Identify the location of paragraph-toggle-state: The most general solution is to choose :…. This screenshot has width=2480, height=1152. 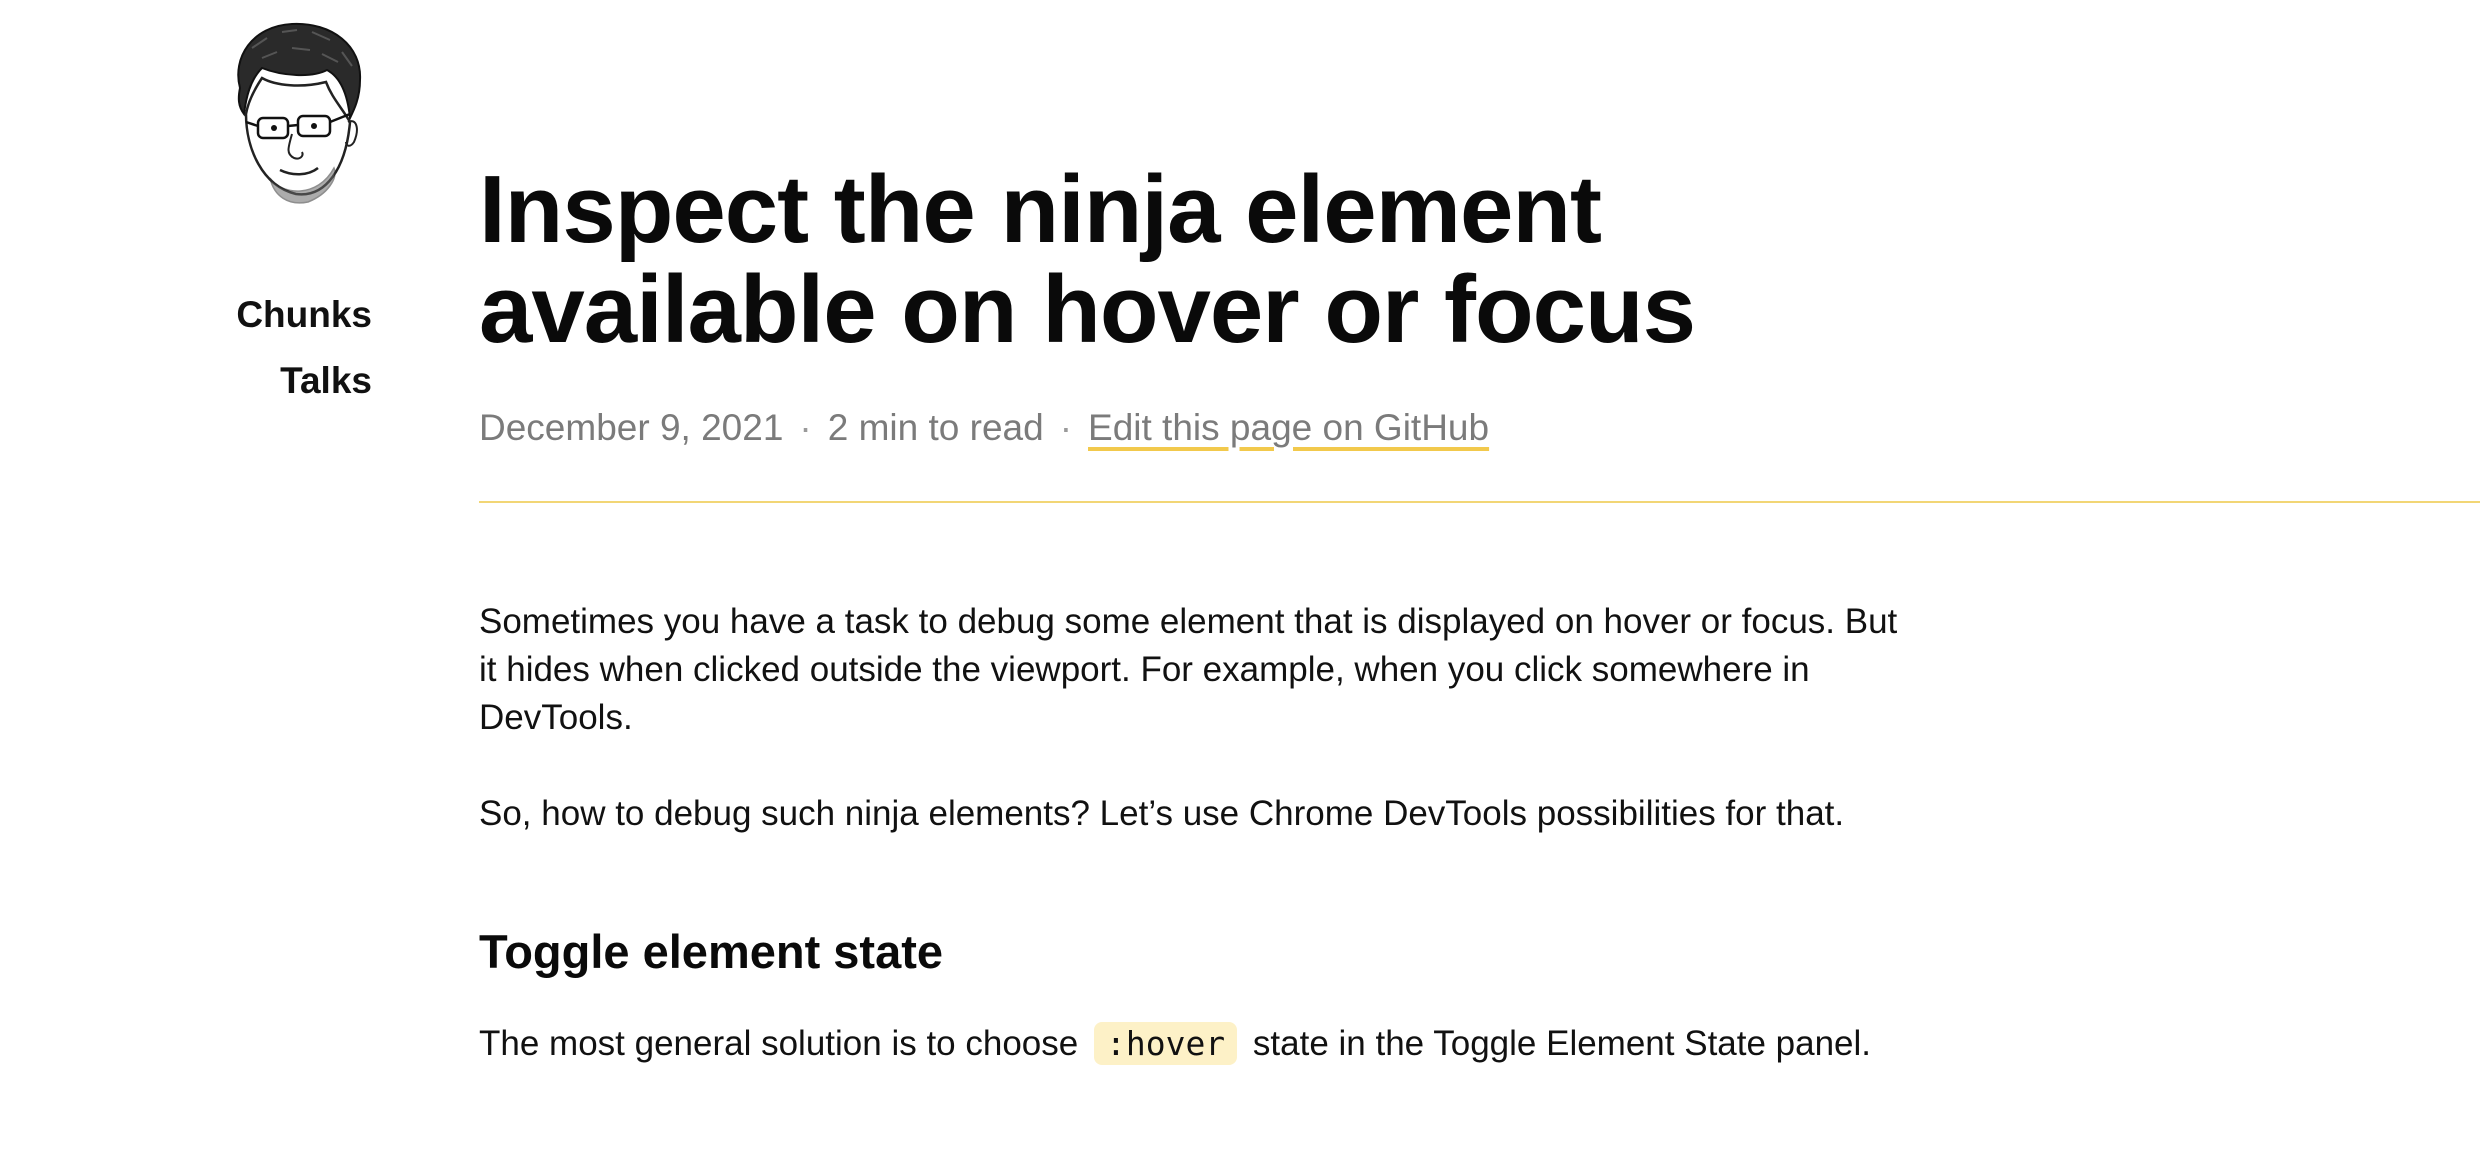
(1189, 1044).